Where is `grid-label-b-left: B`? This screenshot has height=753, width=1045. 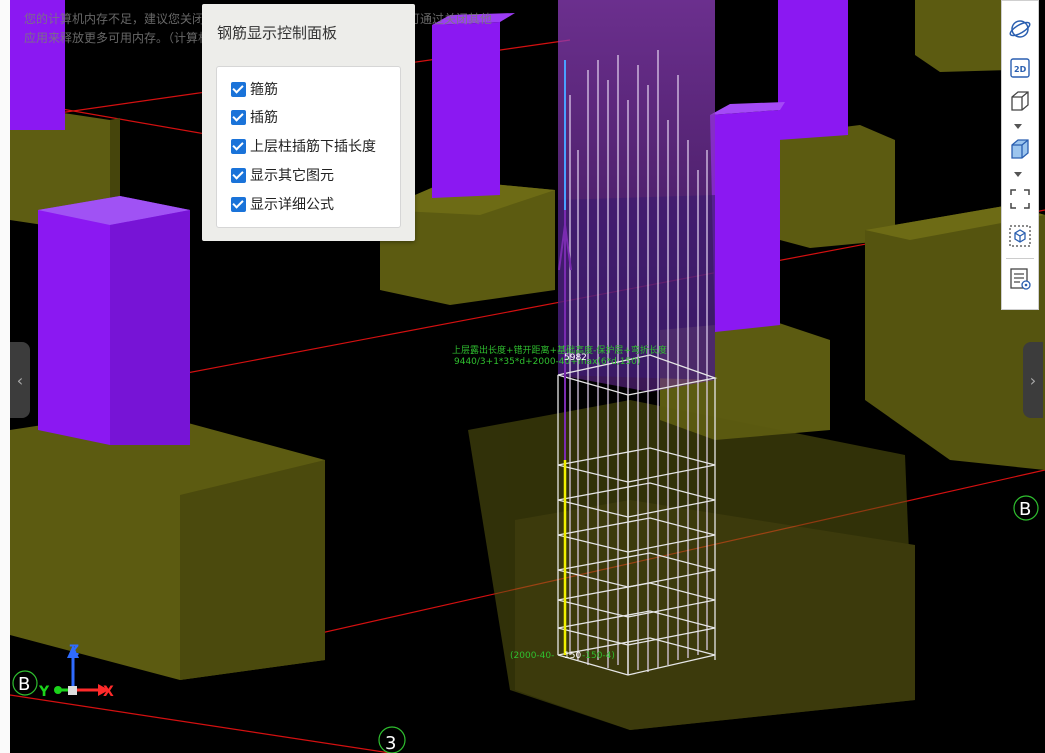 grid-label-b-left: B is located at coordinates (25, 683).